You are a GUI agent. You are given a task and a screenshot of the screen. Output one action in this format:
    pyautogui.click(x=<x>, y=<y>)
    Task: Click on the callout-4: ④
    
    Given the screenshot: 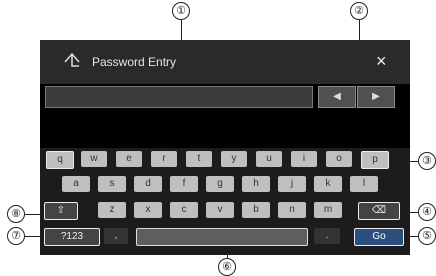 What is the action you would take?
    pyautogui.click(x=427, y=212)
    